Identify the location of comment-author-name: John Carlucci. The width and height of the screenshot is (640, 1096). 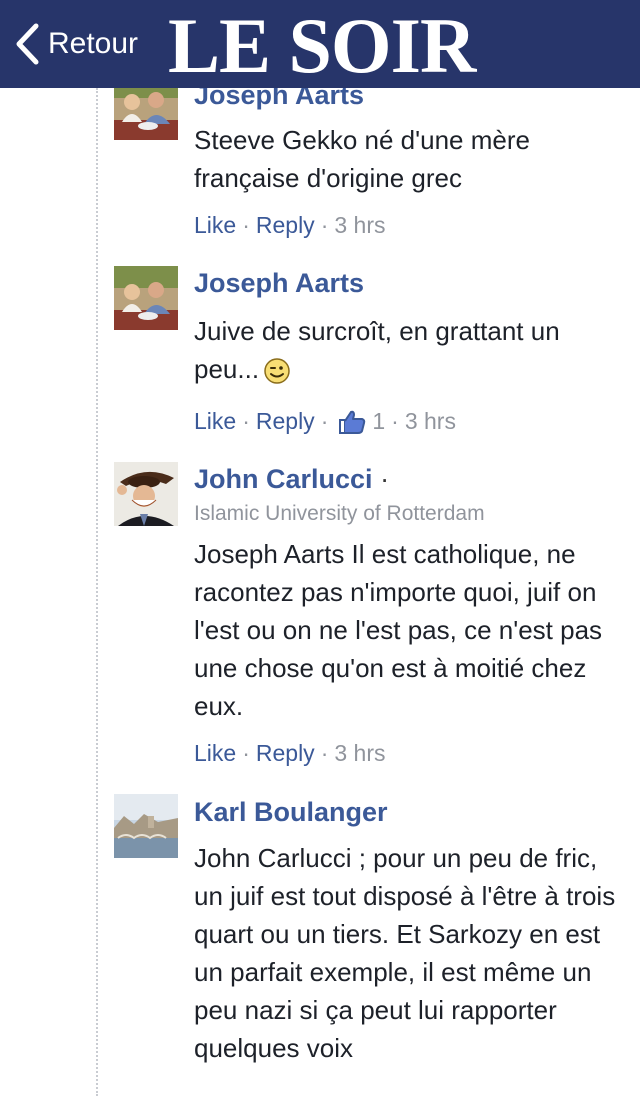
(283, 479).